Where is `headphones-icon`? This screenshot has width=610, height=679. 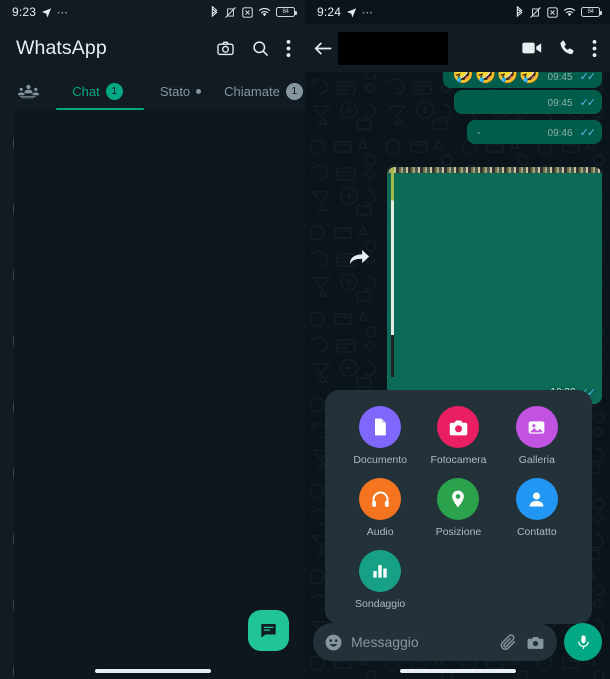
headphones-icon is located at coordinates (380, 499).